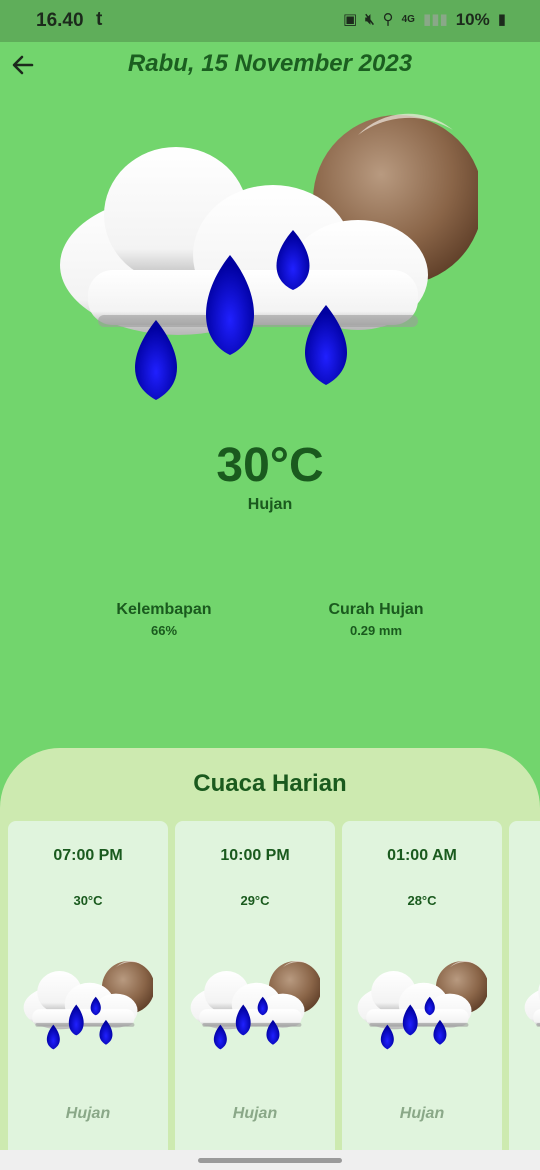 The height and width of the screenshot is (1170, 540). What do you see at coordinates (422, 855) in the screenshot?
I see `forecast-time: 01:00 AM` at bounding box center [422, 855].